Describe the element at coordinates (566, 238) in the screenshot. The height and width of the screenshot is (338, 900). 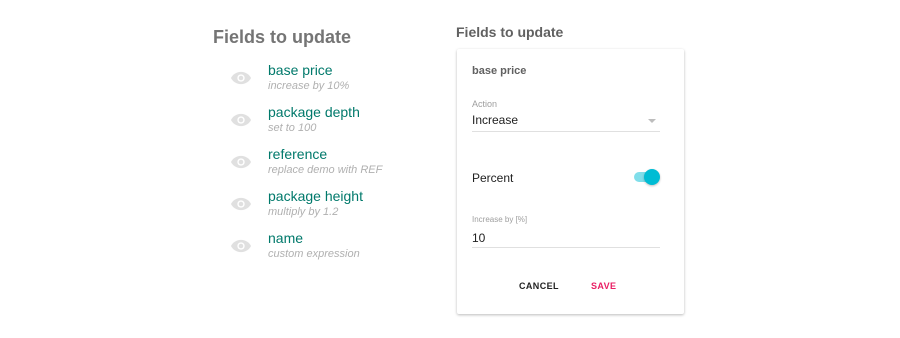
I see `increase-by-input` at that location.